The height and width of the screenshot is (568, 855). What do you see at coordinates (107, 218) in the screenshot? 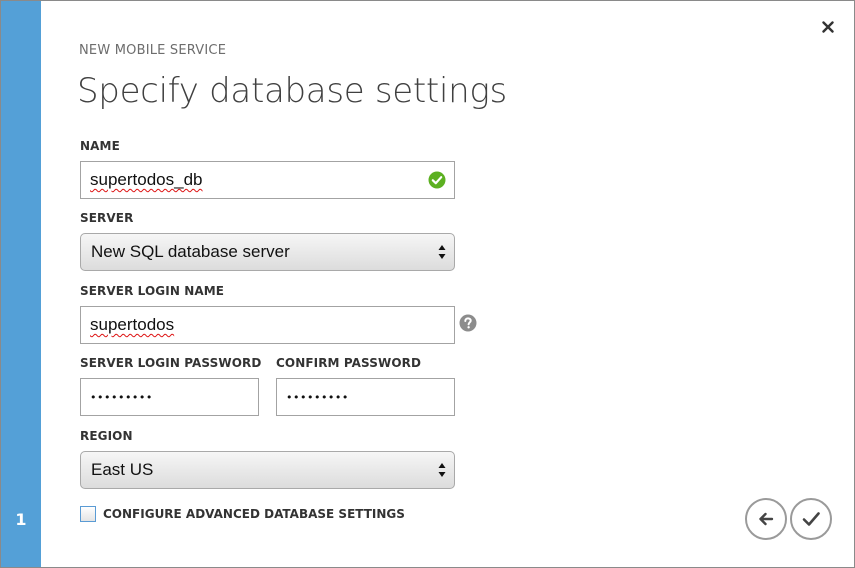
I see `server-label: SERVER` at bounding box center [107, 218].